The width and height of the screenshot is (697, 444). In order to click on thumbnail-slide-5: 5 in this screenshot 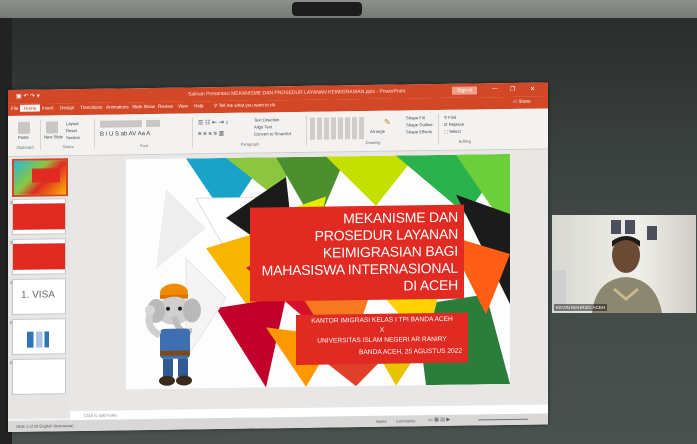, I will do `click(38, 336)`.